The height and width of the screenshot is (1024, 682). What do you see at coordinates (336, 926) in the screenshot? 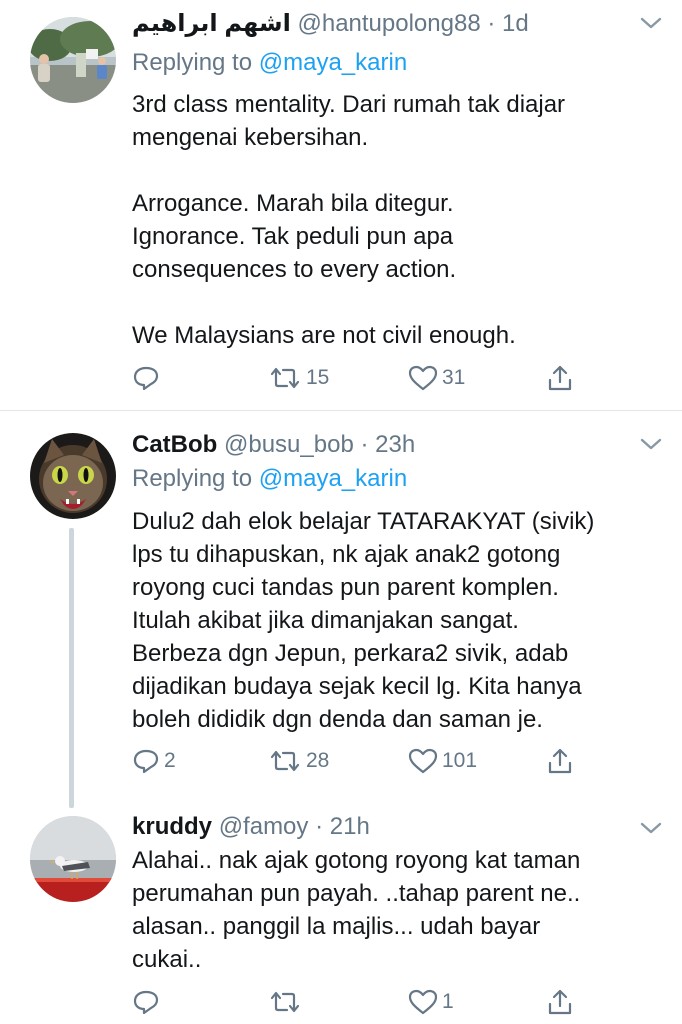
I see `tweet-text-line: alasan.. panggil la majlis... udah bayar` at bounding box center [336, 926].